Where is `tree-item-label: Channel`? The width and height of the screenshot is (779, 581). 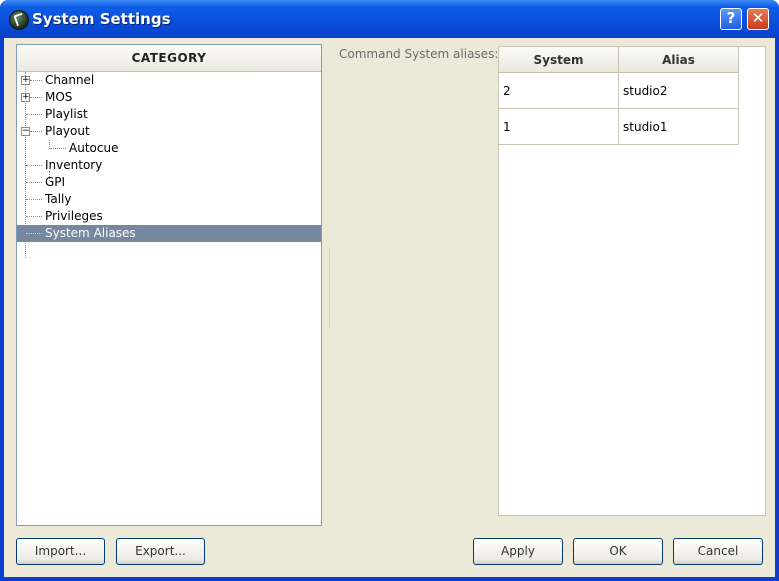 tree-item-label: Channel is located at coordinates (70, 80).